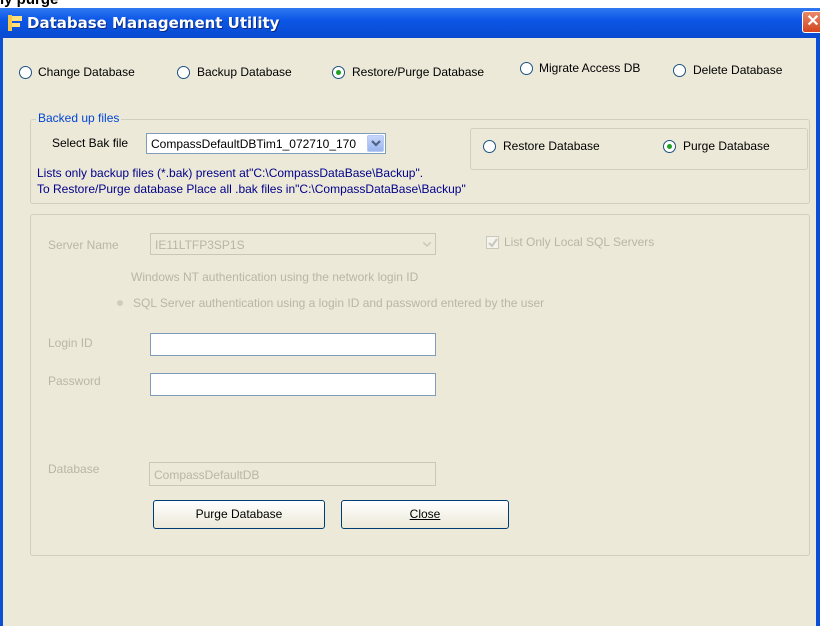  I want to click on sql-auth-radio, so click(120, 303).